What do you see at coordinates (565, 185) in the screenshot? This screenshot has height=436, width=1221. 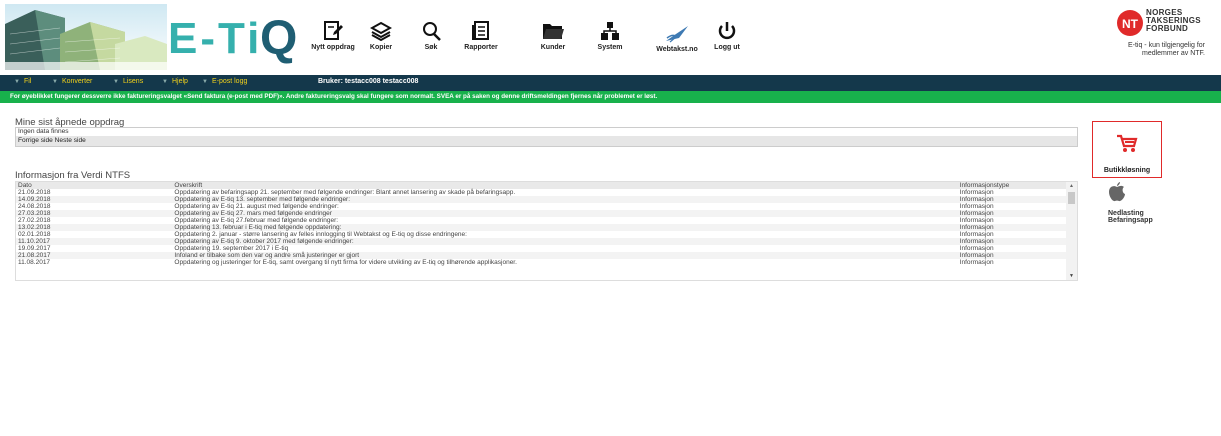 I see `column-header-heading: Overskrift` at bounding box center [565, 185].